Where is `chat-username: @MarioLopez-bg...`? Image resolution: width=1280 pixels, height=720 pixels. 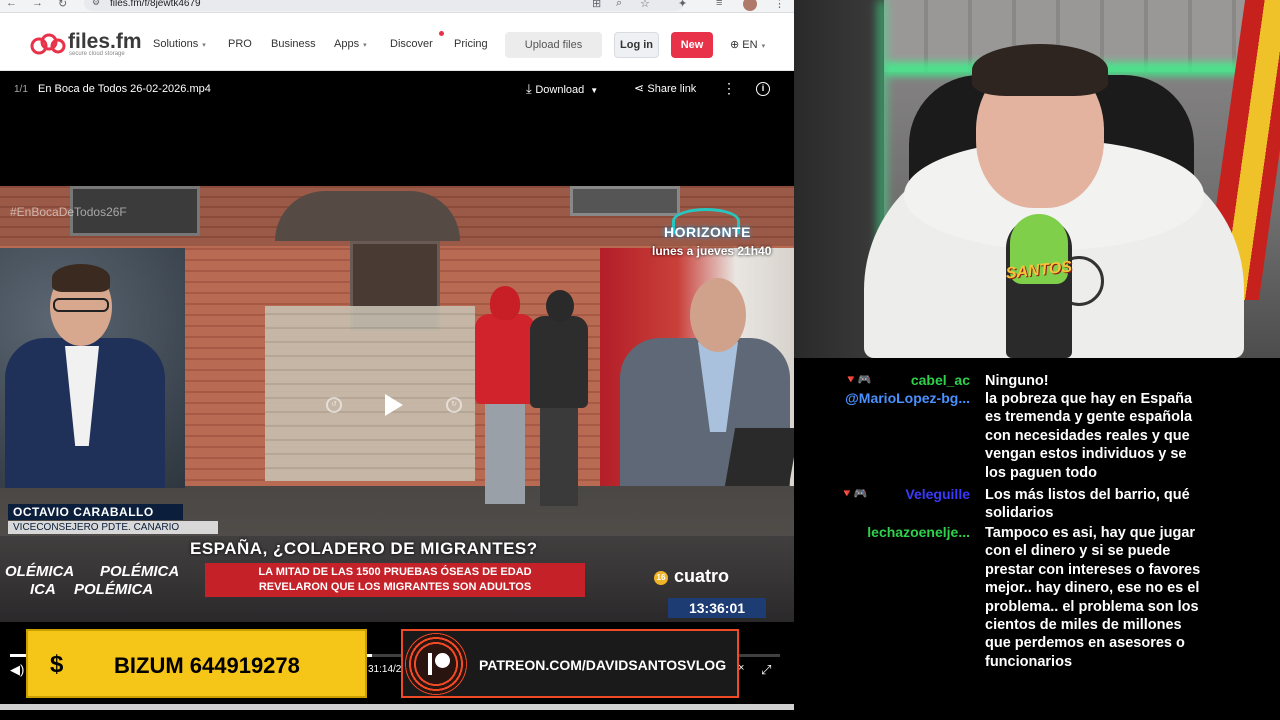
chat-username: @MarioLopez-bg... is located at coordinates (882, 398).